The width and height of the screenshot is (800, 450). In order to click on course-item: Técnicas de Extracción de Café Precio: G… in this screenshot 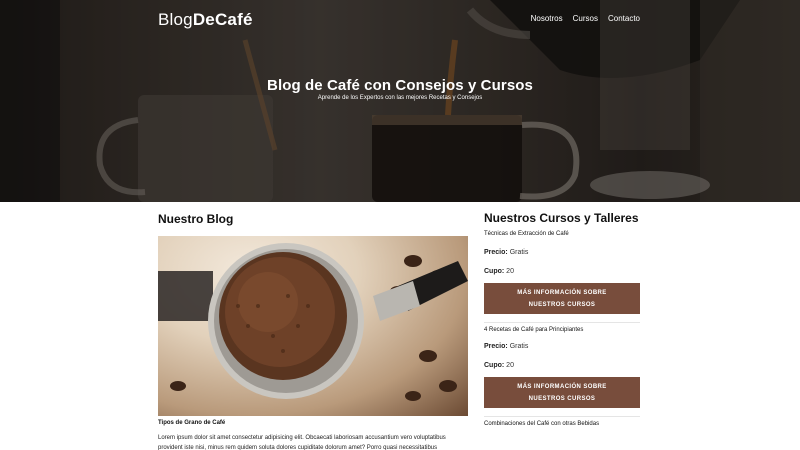, I will do `click(562, 277)`.